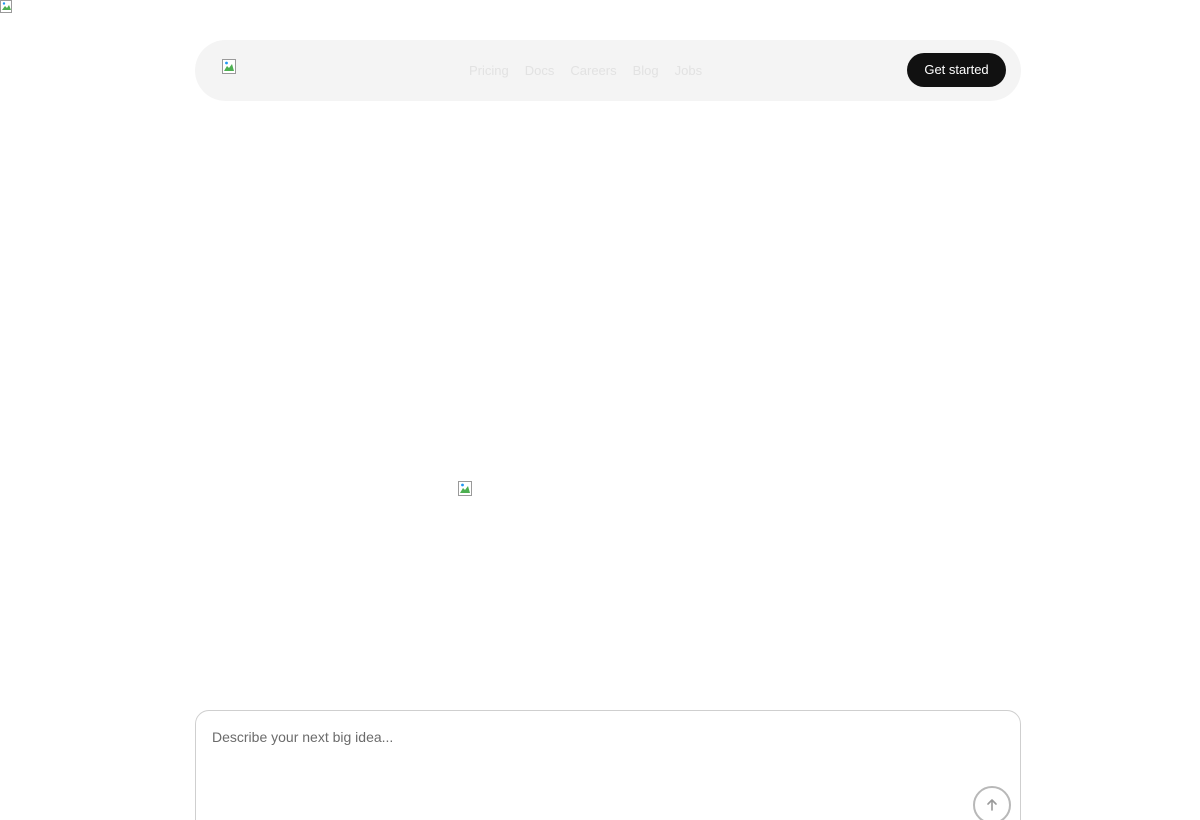  Describe the element at coordinates (688, 70) in the screenshot. I see `nav-link-jobs: Jobs` at that location.